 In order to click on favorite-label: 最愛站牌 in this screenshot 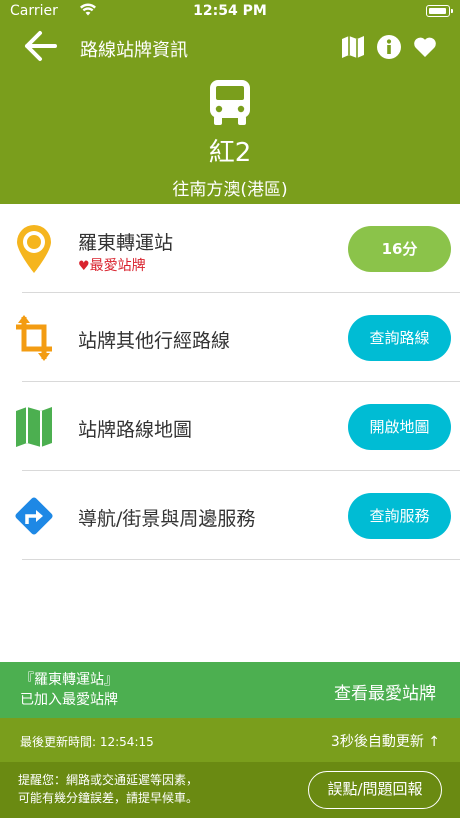, I will do `click(117, 266)`.